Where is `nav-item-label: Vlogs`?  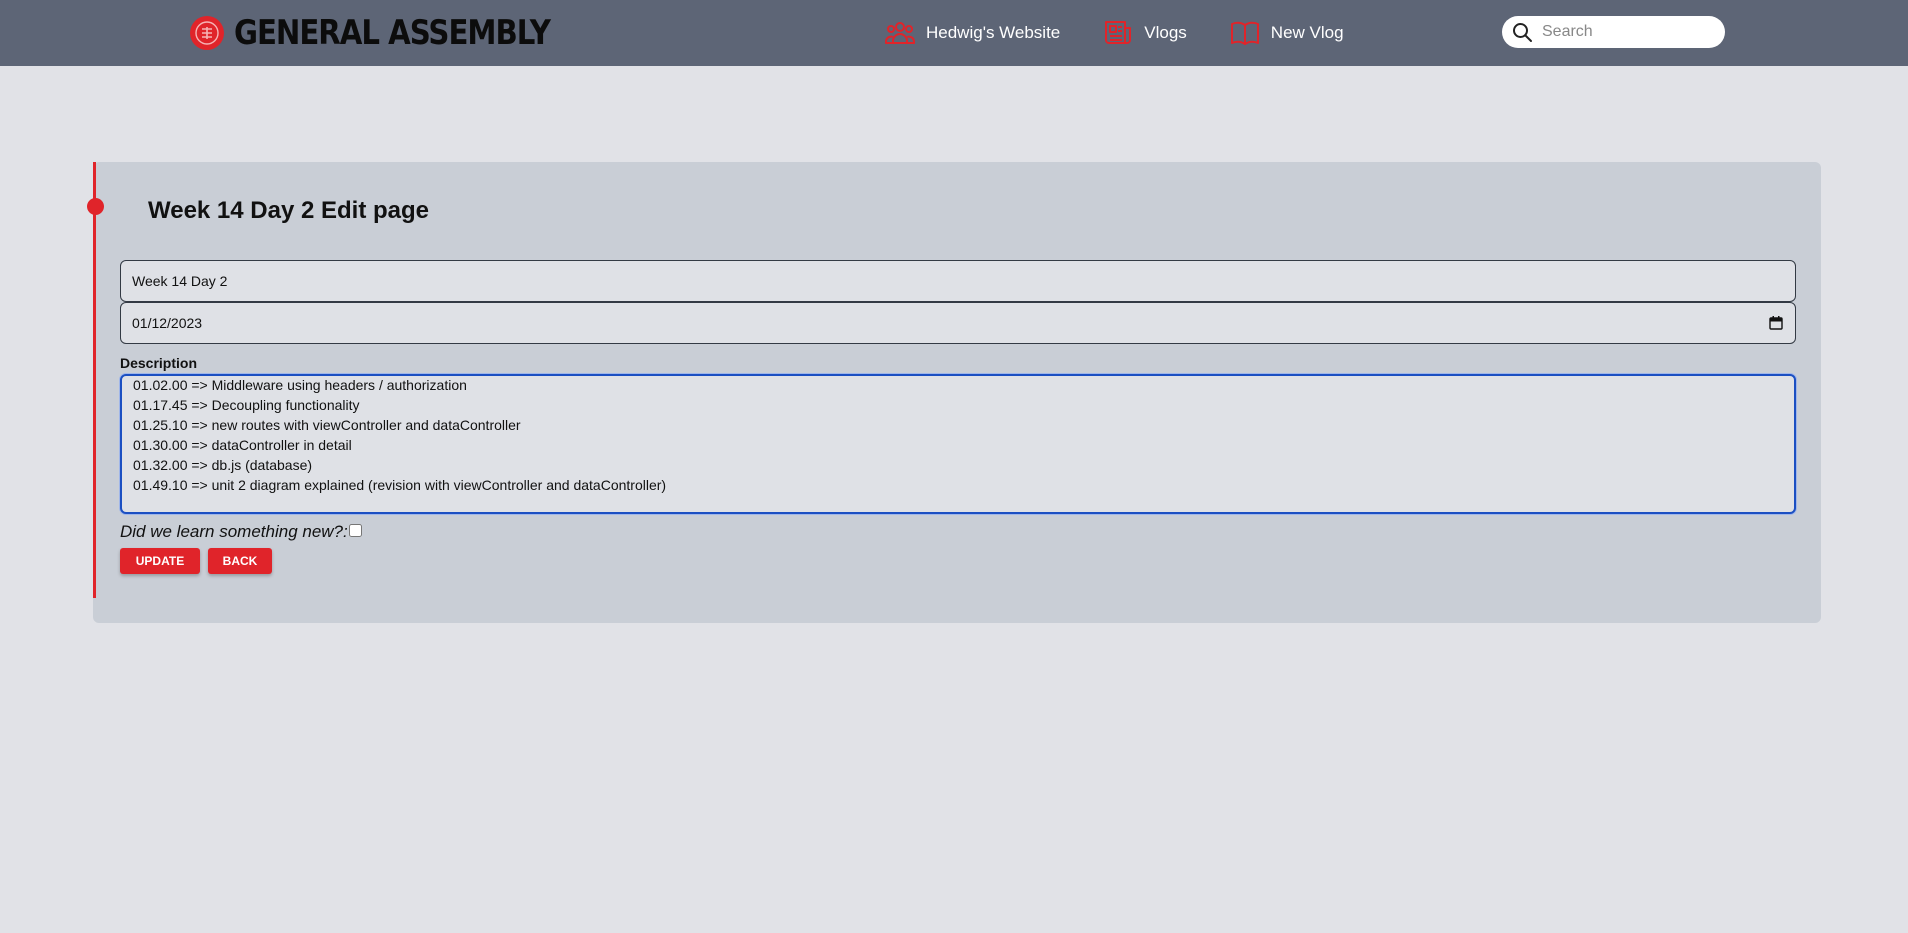 nav-item-label: Vlogs is located at coordinates (1165, 32).